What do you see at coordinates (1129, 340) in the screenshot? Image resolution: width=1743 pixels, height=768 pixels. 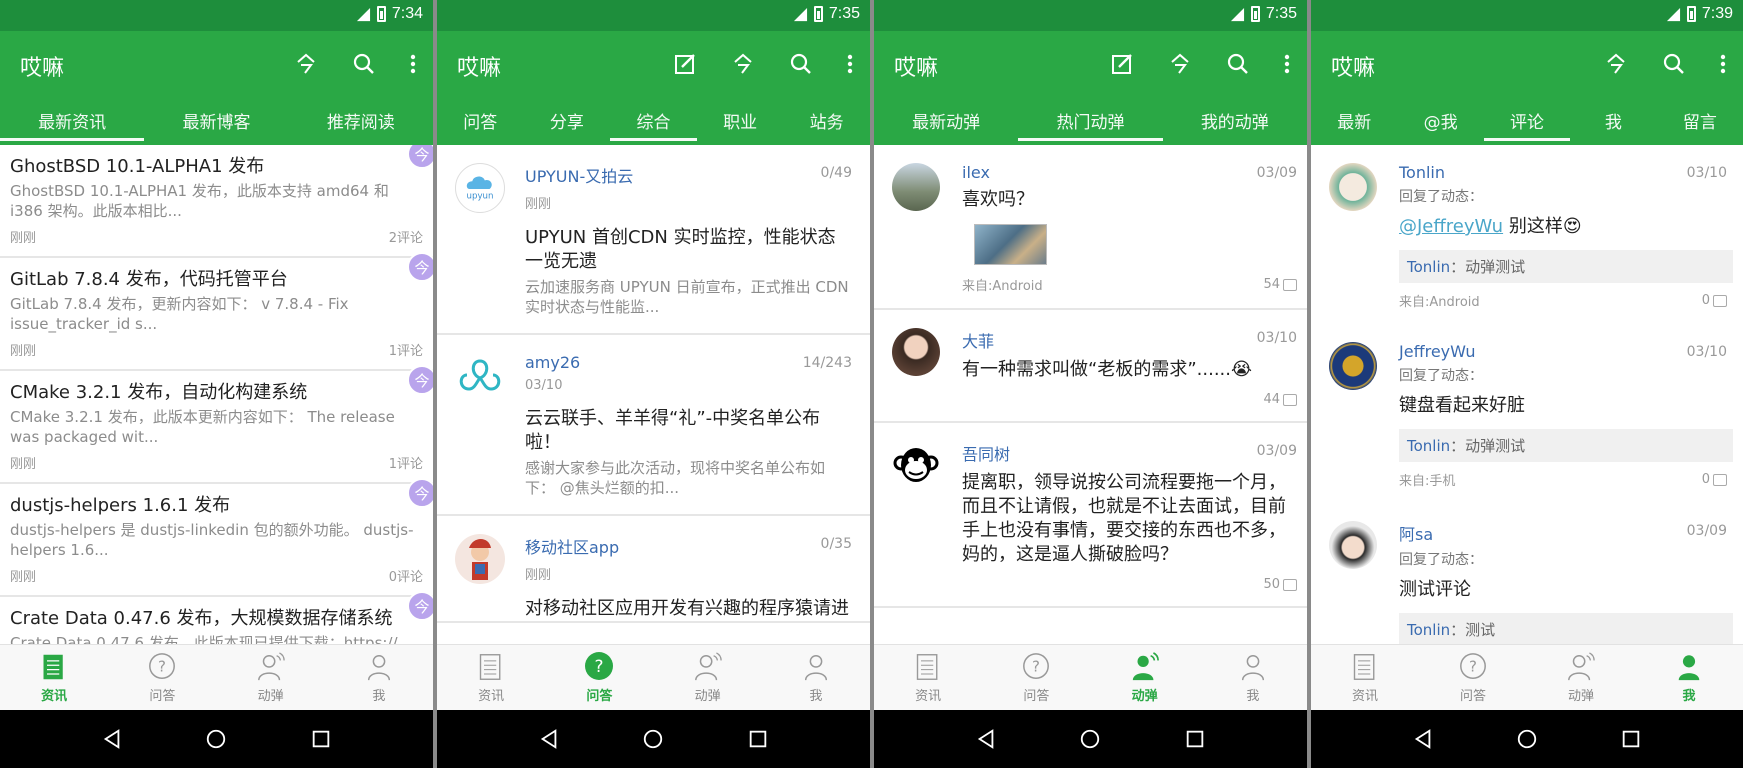 I see `author-name: 大菲` at bounding box center [1129, 340].